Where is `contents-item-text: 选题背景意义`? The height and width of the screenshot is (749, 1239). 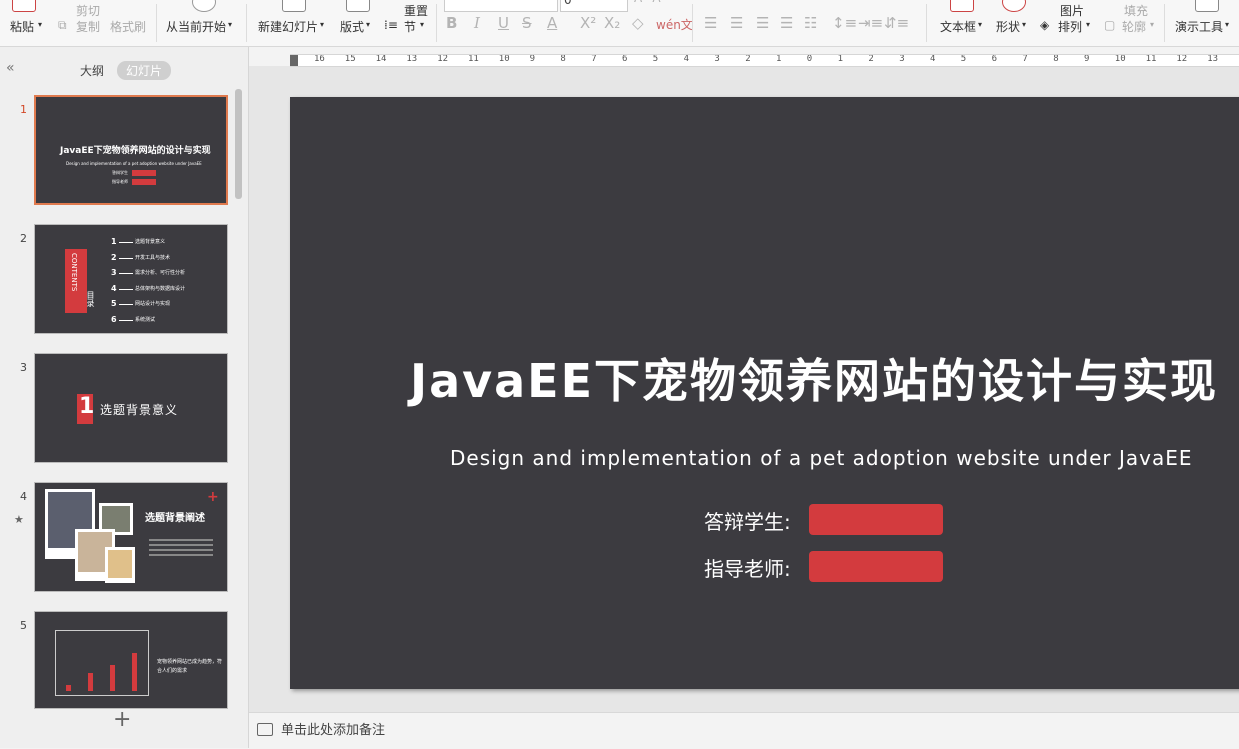 contents-item-text: 选题背景意义 is located at coordinates (150, 242).